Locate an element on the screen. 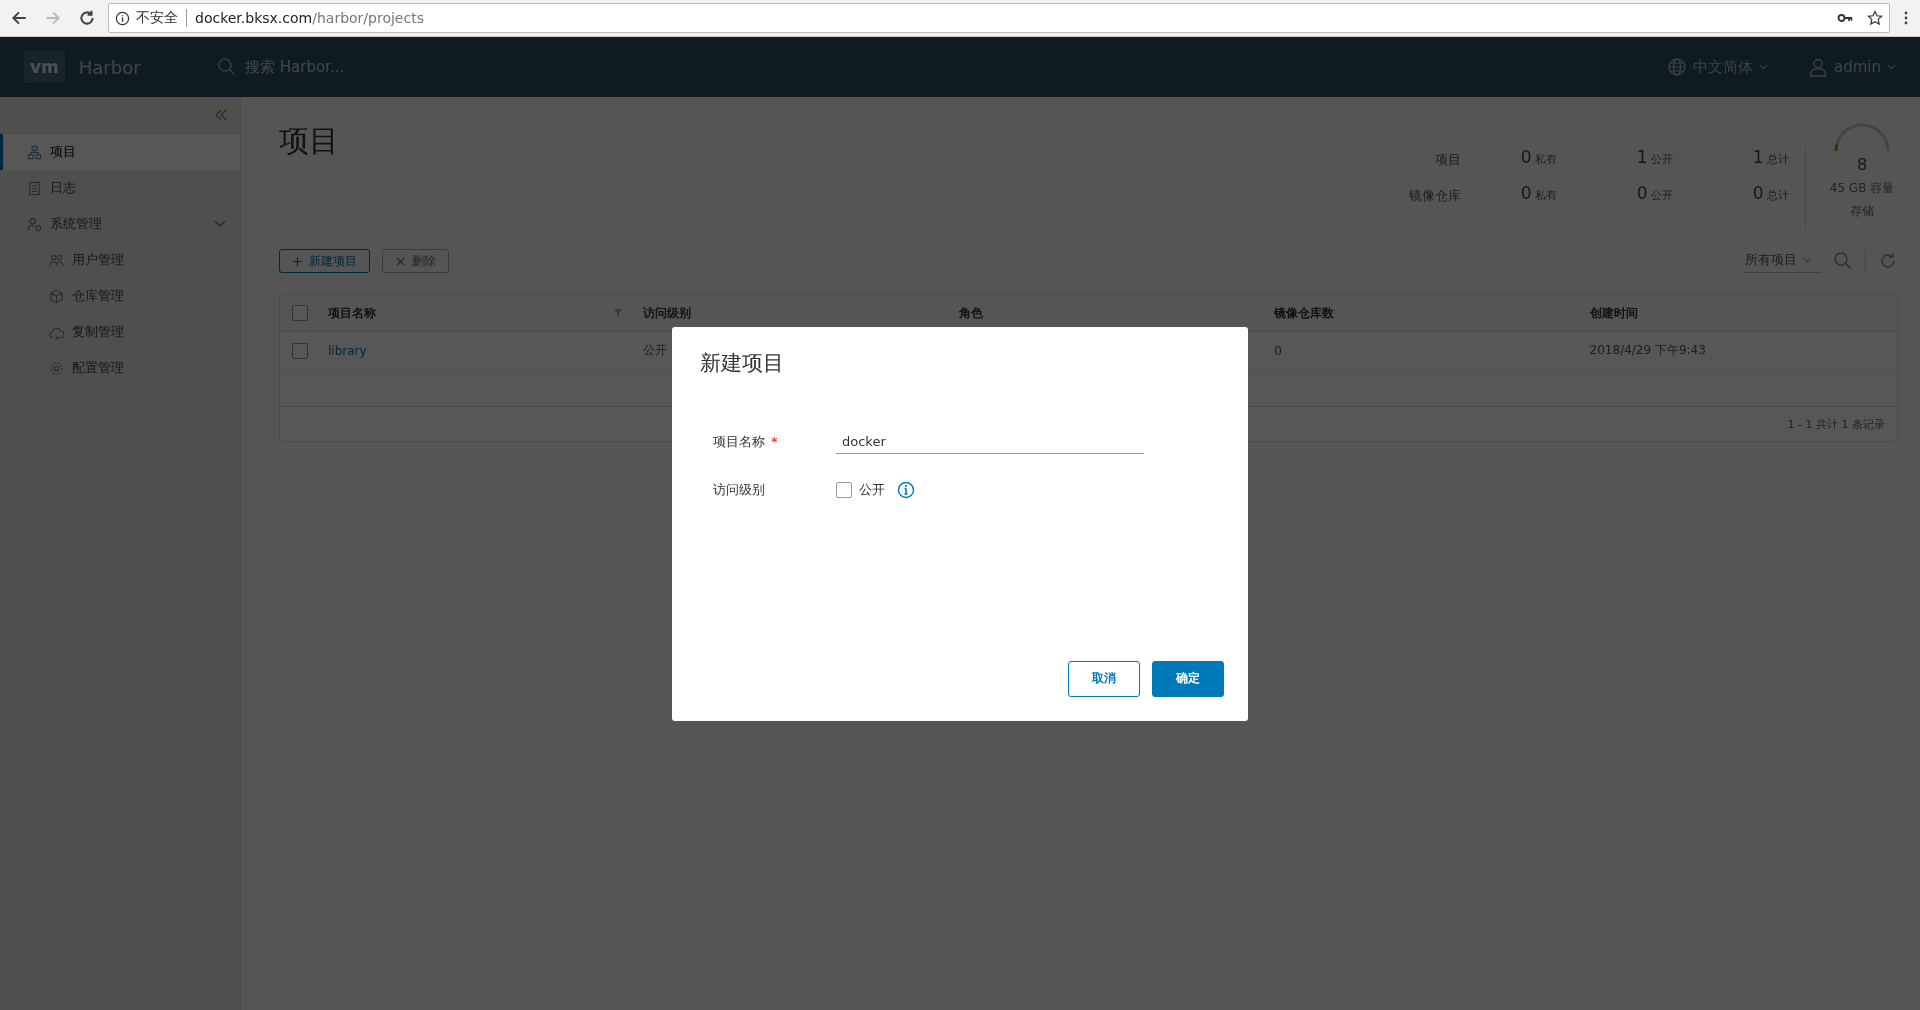  storage-count: 8 is located at coordinates (1862, 164).